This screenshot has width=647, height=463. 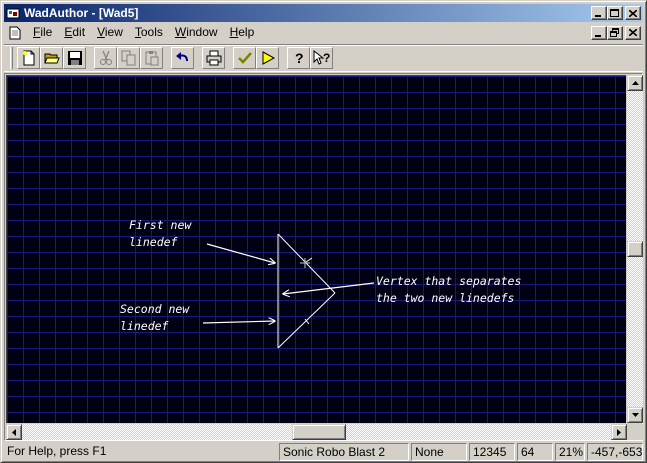 I want to click on status-zoom: 21%, so click(x=570, y=451).